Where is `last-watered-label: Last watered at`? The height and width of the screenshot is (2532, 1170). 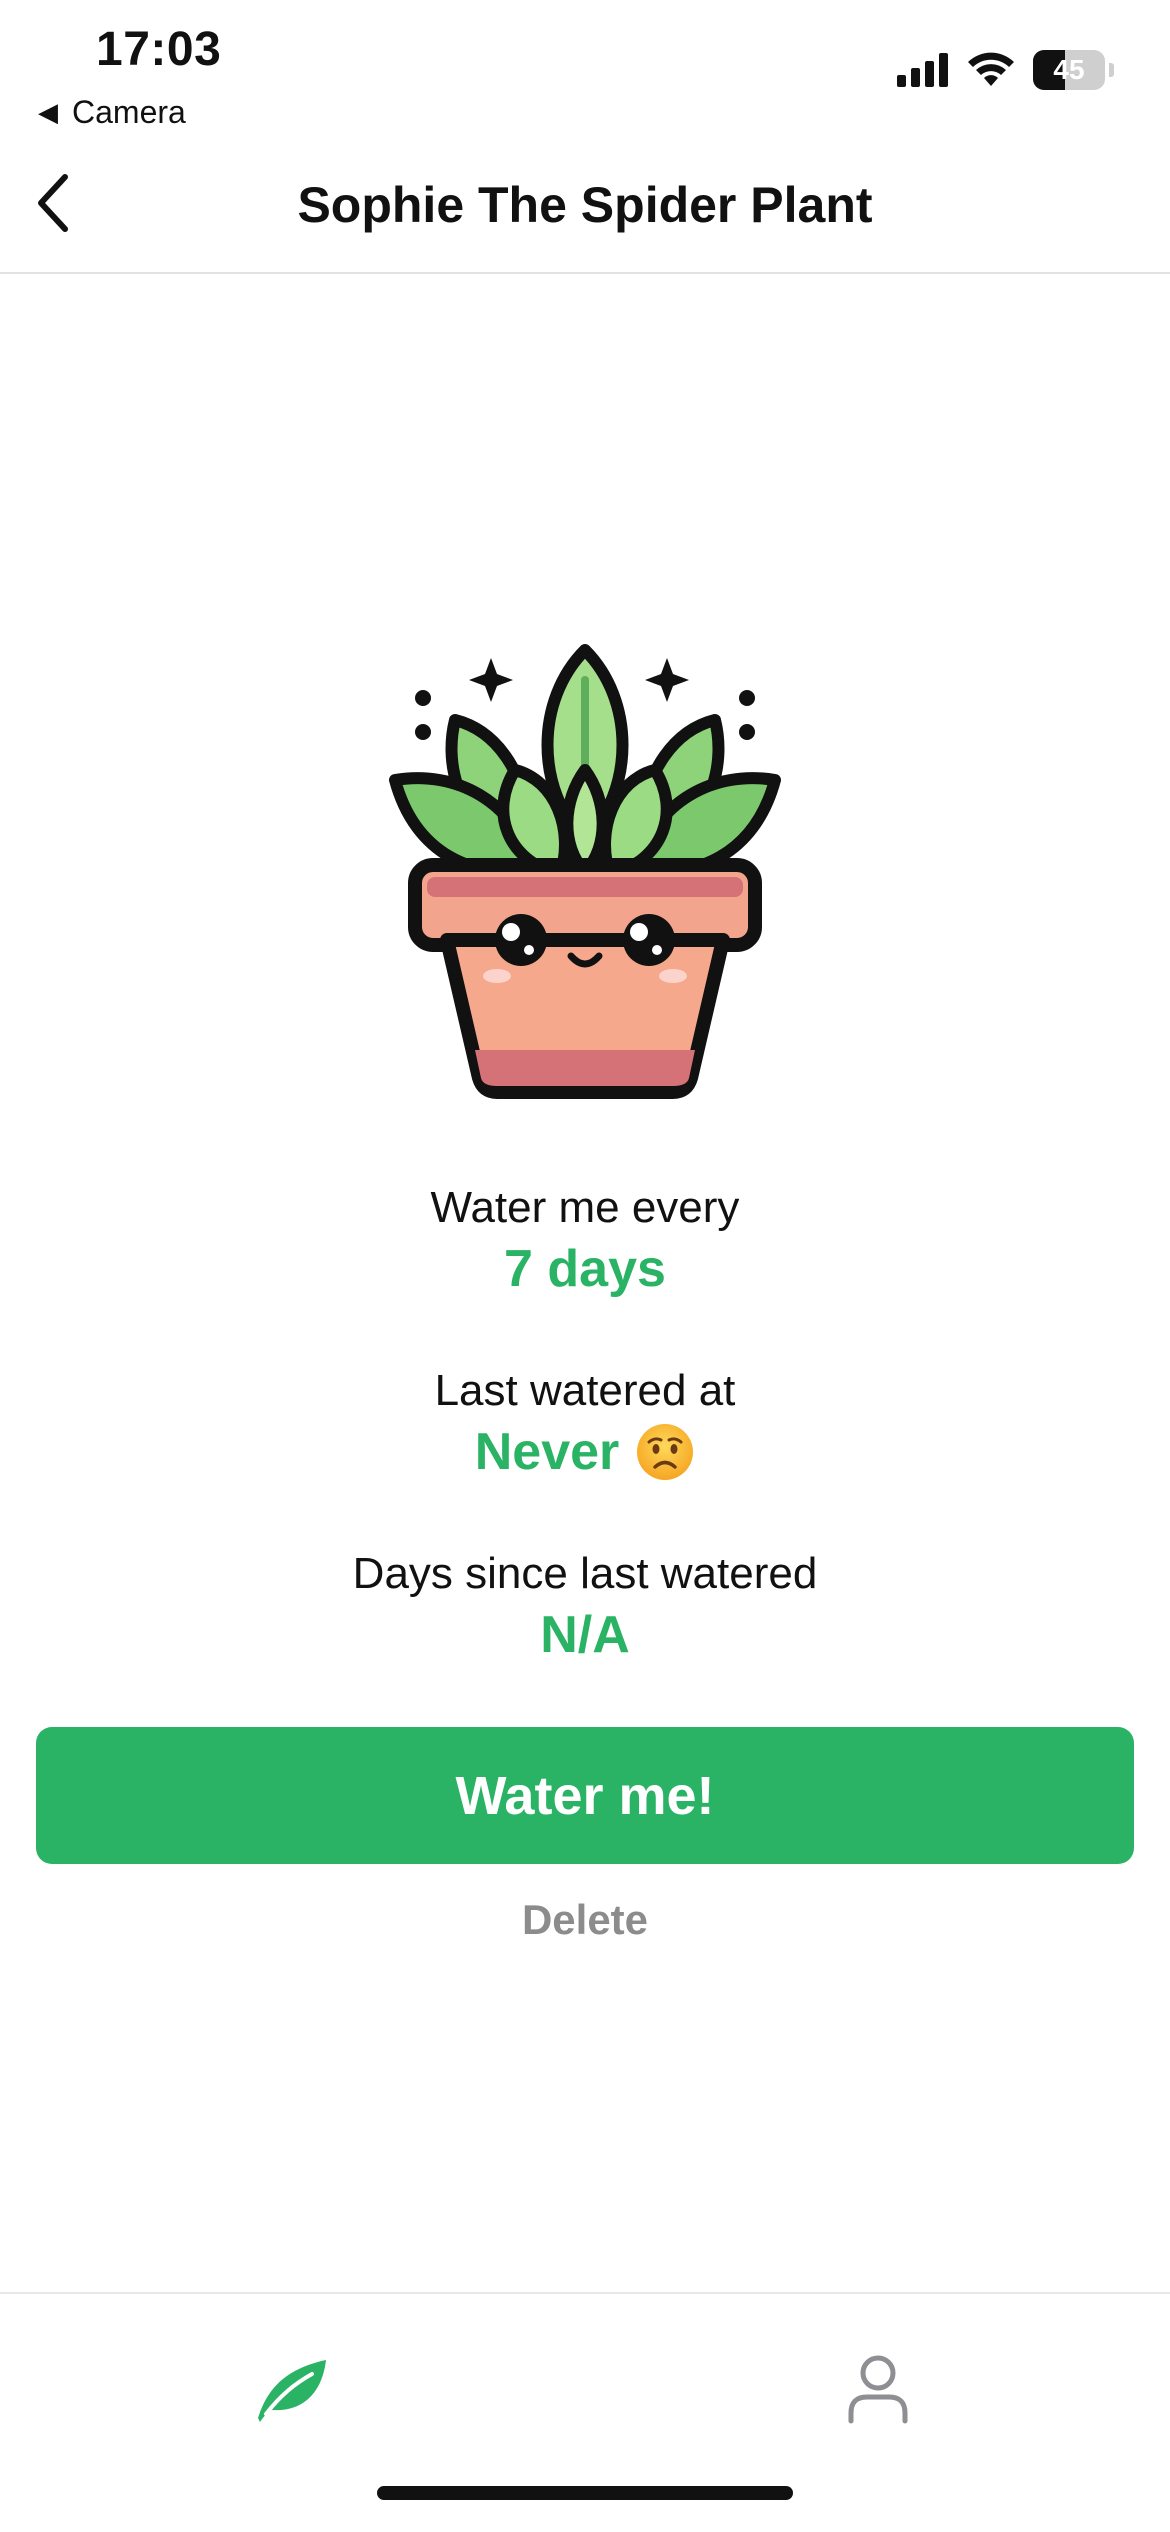 last-watered-label: Last watered at is located at coordinates (585, 1390).